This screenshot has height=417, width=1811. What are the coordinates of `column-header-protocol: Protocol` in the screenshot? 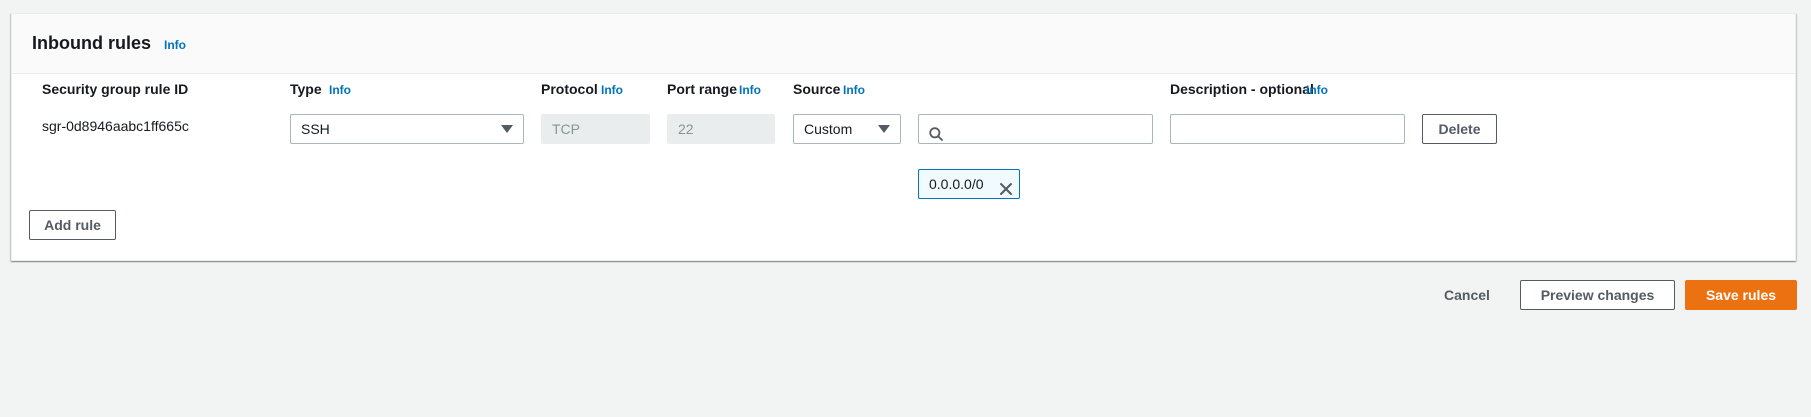 It's located at (569, 89).